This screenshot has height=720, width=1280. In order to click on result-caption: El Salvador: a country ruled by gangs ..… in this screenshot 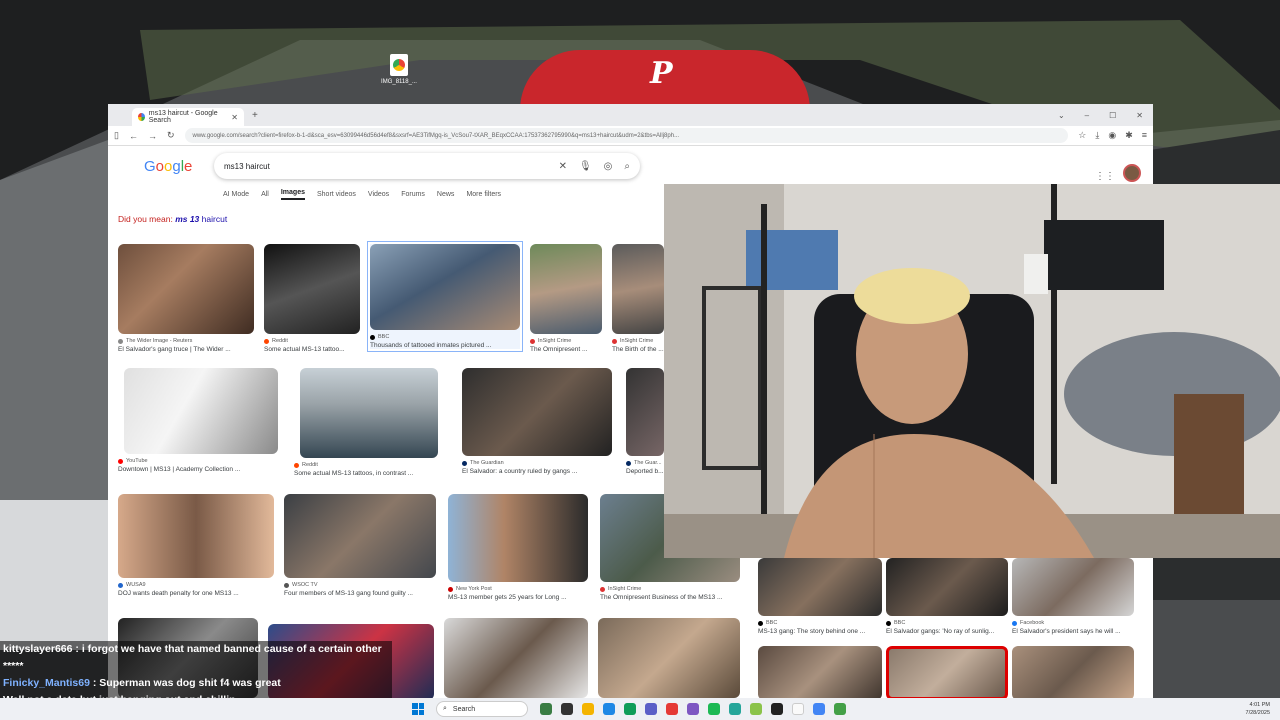, I will do `click(520, 471)`.